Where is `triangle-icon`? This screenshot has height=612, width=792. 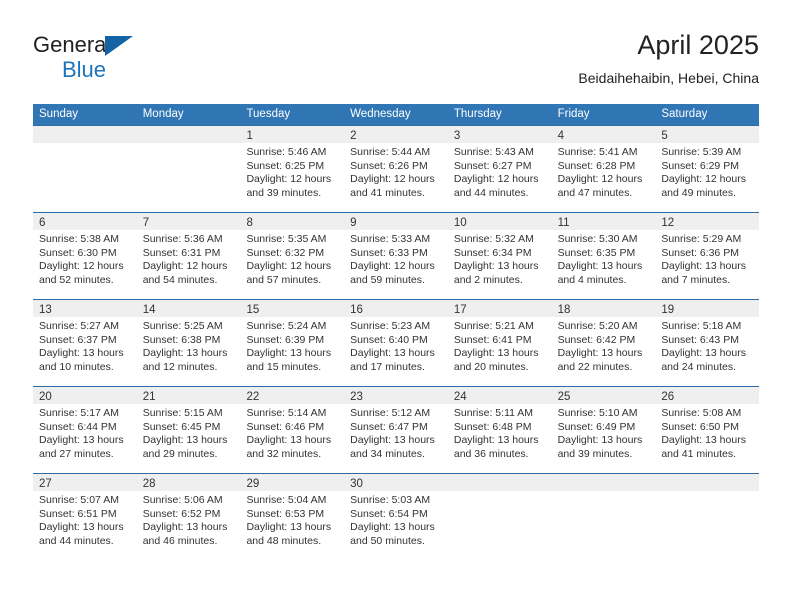
triangle-icon is located at coordinates (119, 46).